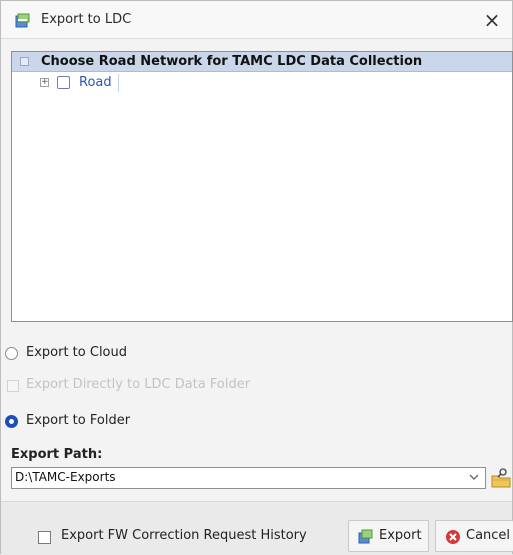 The height and width of the screenshot is (555, 513). Describe the element at coordinates (78, 420) in the screenshot. I see `export-to-folder-label: Export to Folder` at that location.